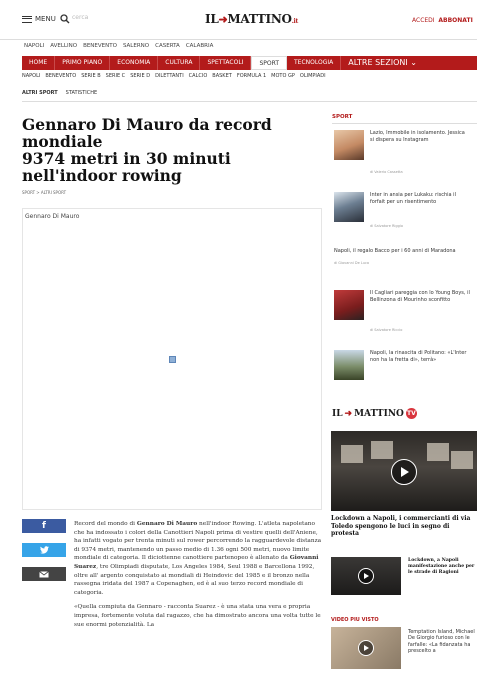  Describe the element at coordinates (40, 95) in the screenshot. I see `subnav-altri-sport: ALTRI SPORT` at that location.